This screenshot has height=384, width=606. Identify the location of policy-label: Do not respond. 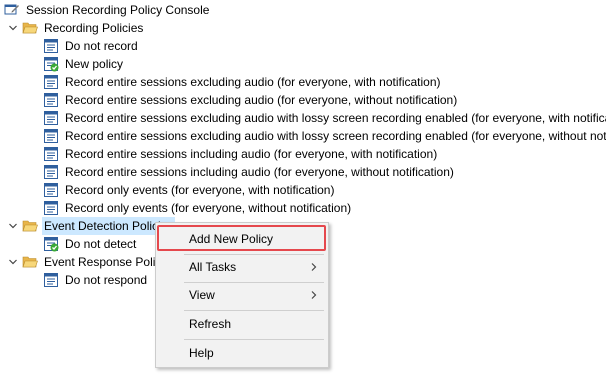
(106, 280).